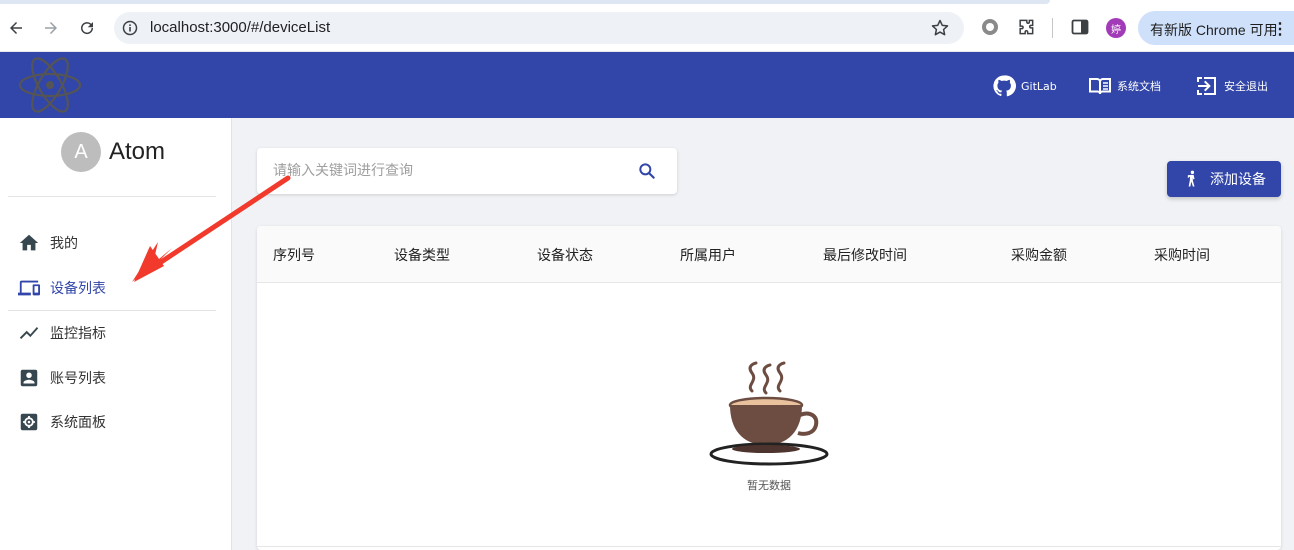 The image size is (1294, 550). What do you see at coordinates (769, 413) in the screenshot?
I see `coffee-cup-icon` at bounding box center [769, 413].